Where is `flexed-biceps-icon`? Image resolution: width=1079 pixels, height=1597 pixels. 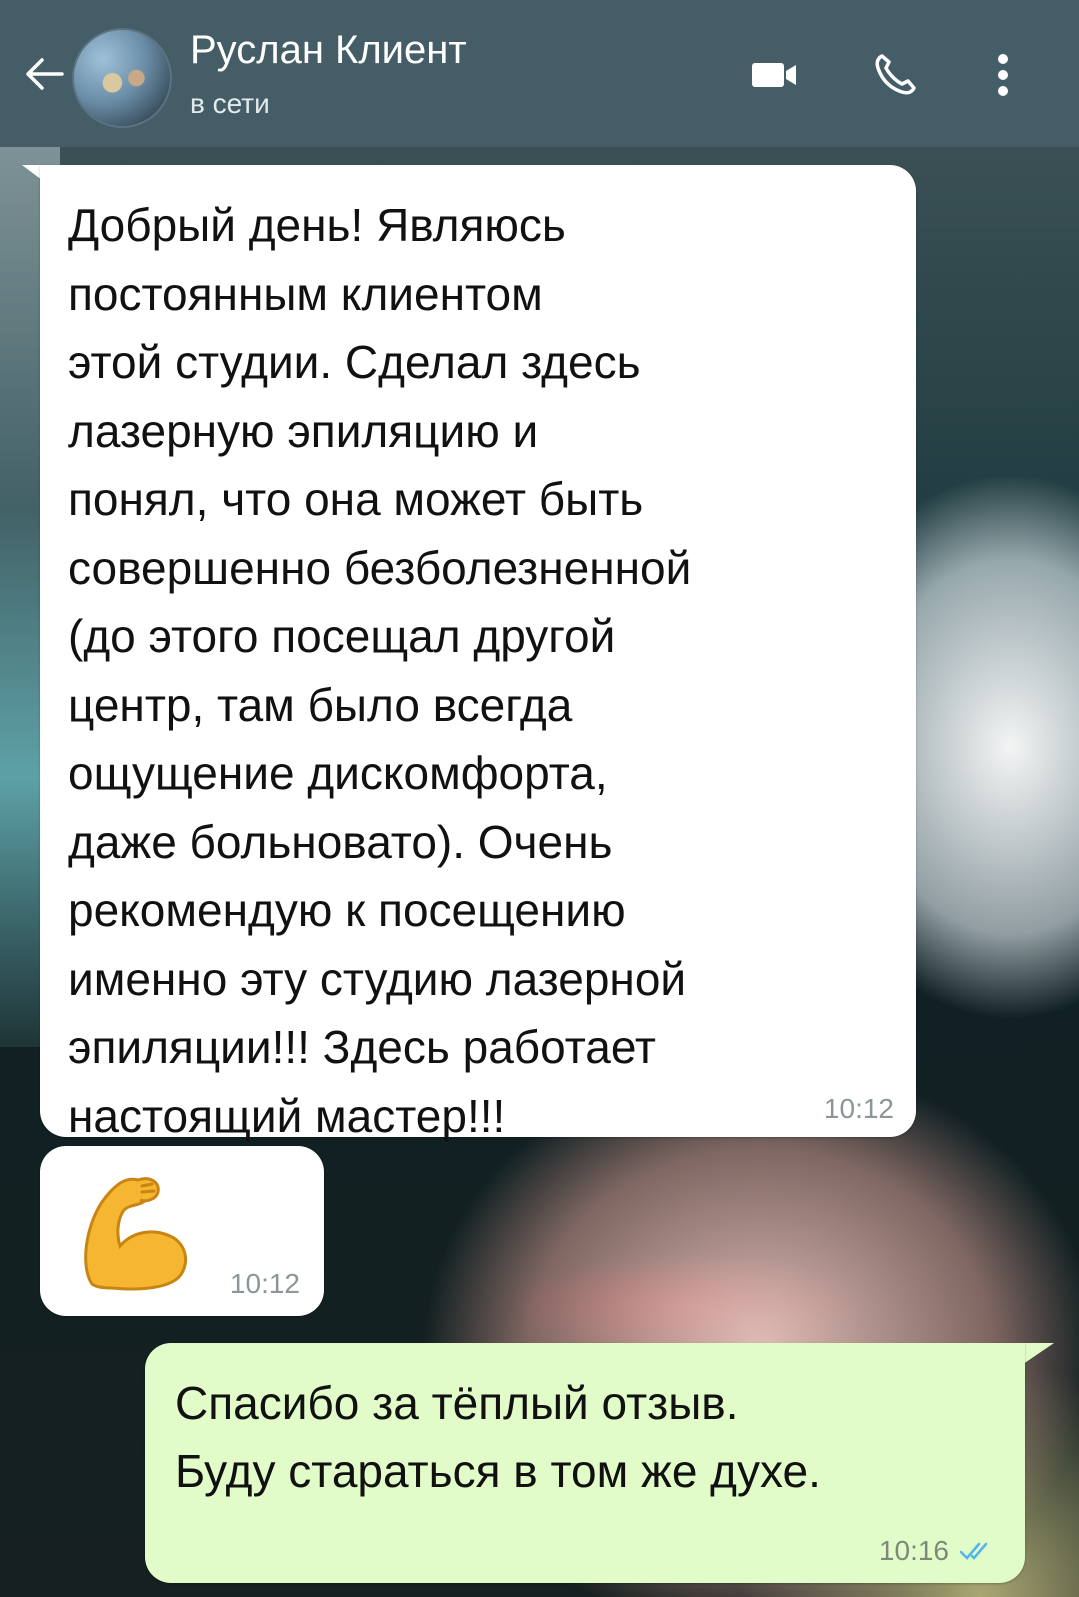 flexed-biceps-icon is located at coordinates (135, 1234).